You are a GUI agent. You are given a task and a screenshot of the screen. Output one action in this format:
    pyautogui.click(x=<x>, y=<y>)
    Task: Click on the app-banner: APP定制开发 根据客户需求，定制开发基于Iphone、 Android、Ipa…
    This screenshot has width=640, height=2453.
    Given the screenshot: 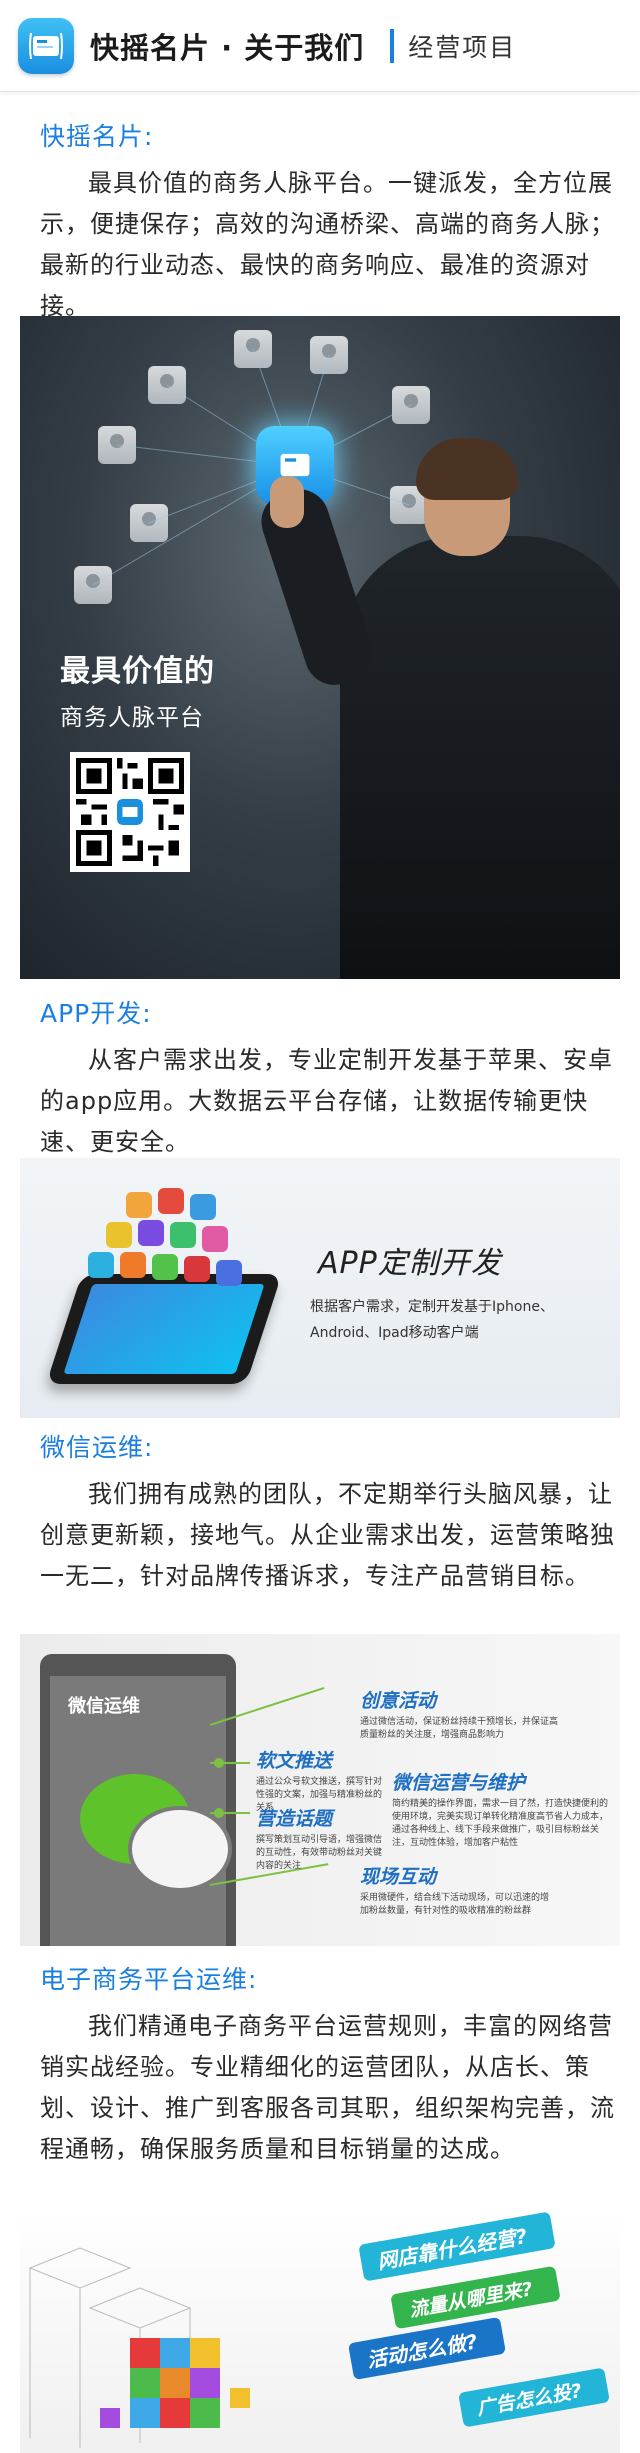 What is the action you would take?
    pyautogui.click(x=320, y=1288)
    